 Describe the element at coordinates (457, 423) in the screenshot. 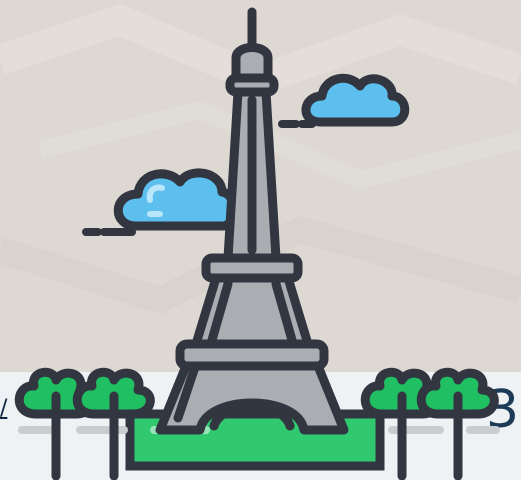

I see `tree-icon` at that location.